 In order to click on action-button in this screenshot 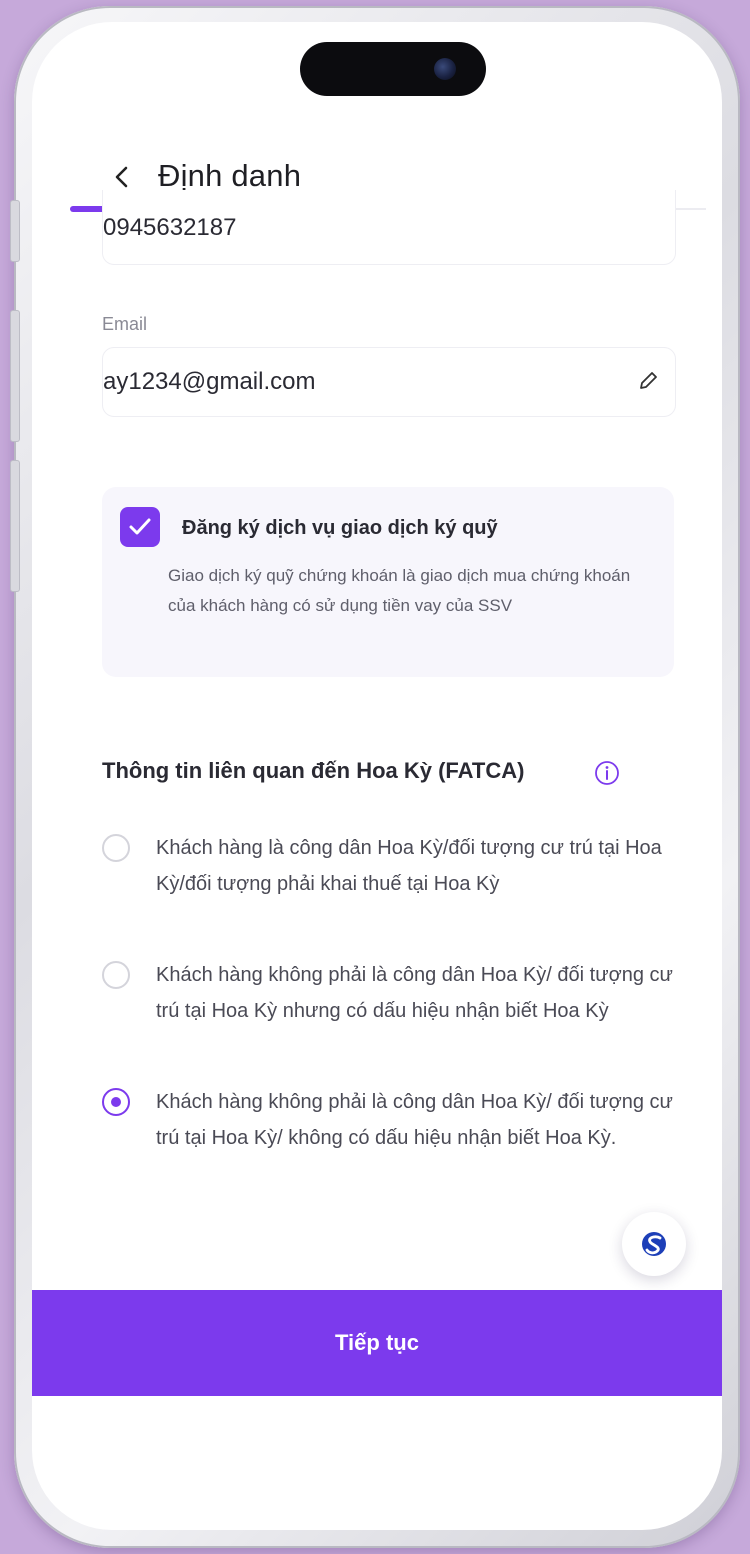, I will do `click(15, 231)`.